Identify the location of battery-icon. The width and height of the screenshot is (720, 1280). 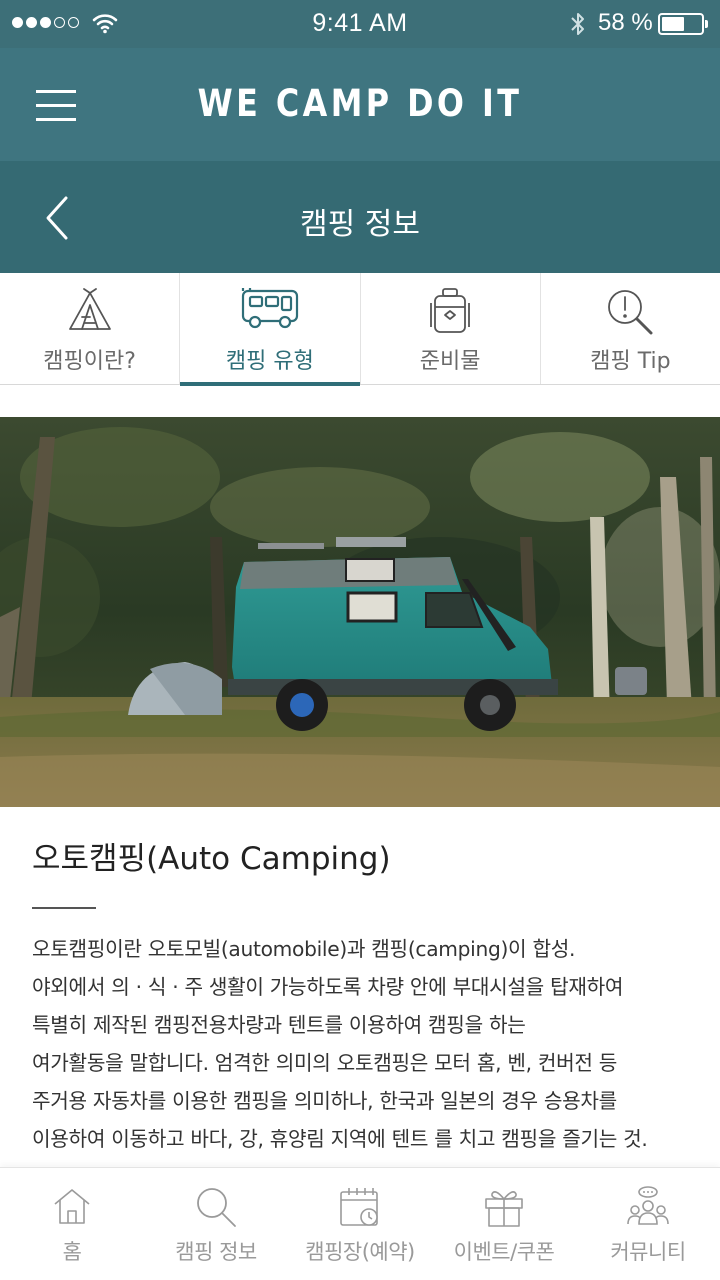
(683, 24).